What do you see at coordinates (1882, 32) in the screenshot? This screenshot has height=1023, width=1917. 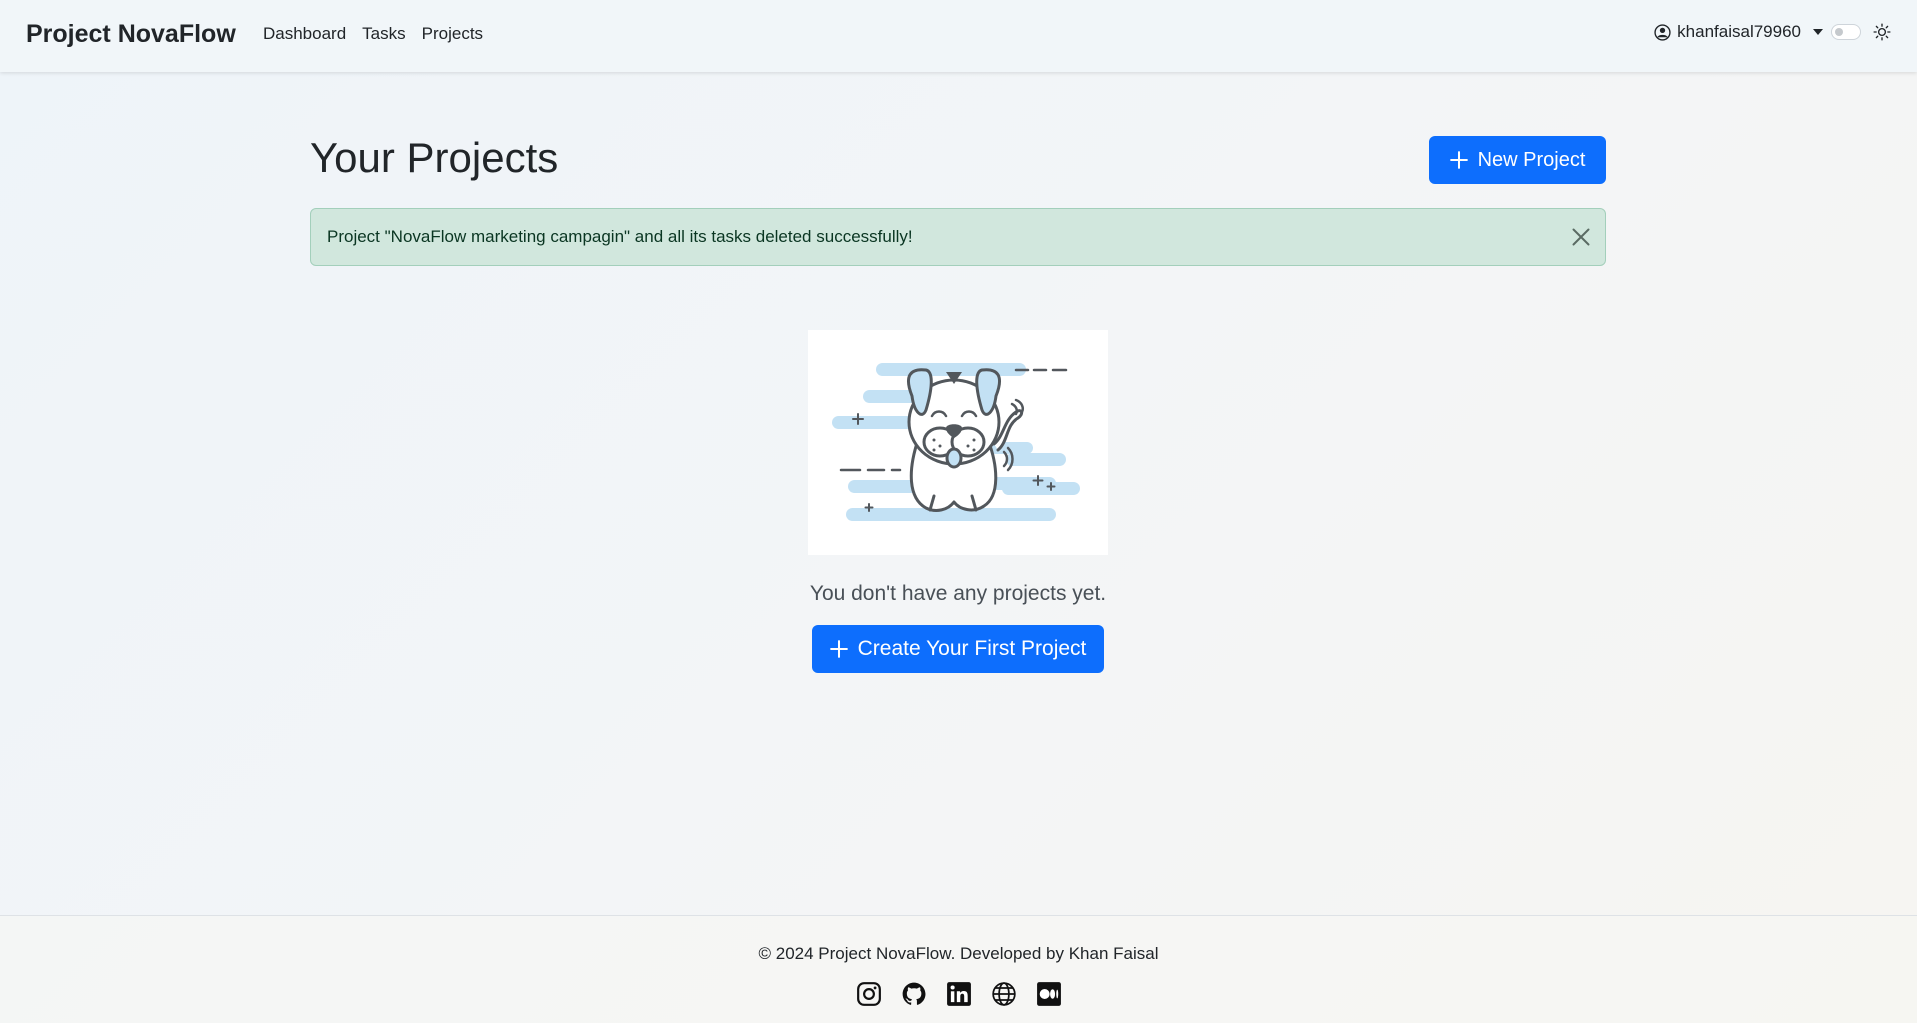 I see `sun-icon` at bounding box center [1882, 32].